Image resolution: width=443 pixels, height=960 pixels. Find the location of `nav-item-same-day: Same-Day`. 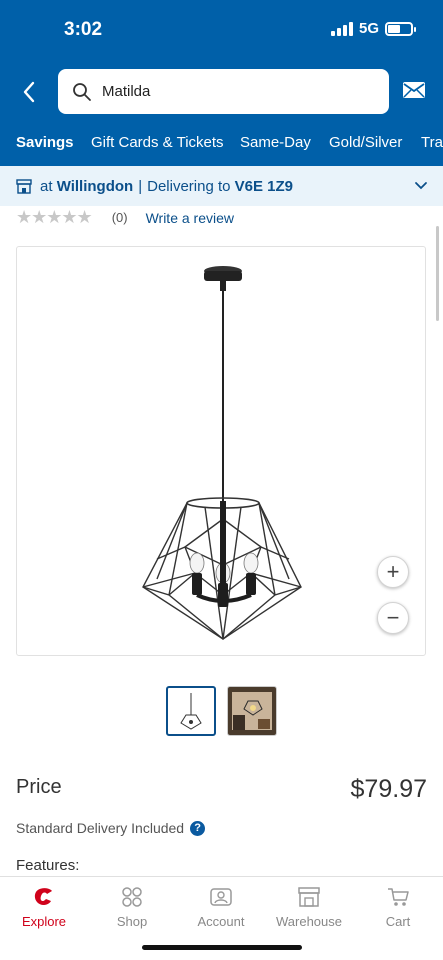

nav-item-same-day: Same-Day is located at coordinates (275, 142).